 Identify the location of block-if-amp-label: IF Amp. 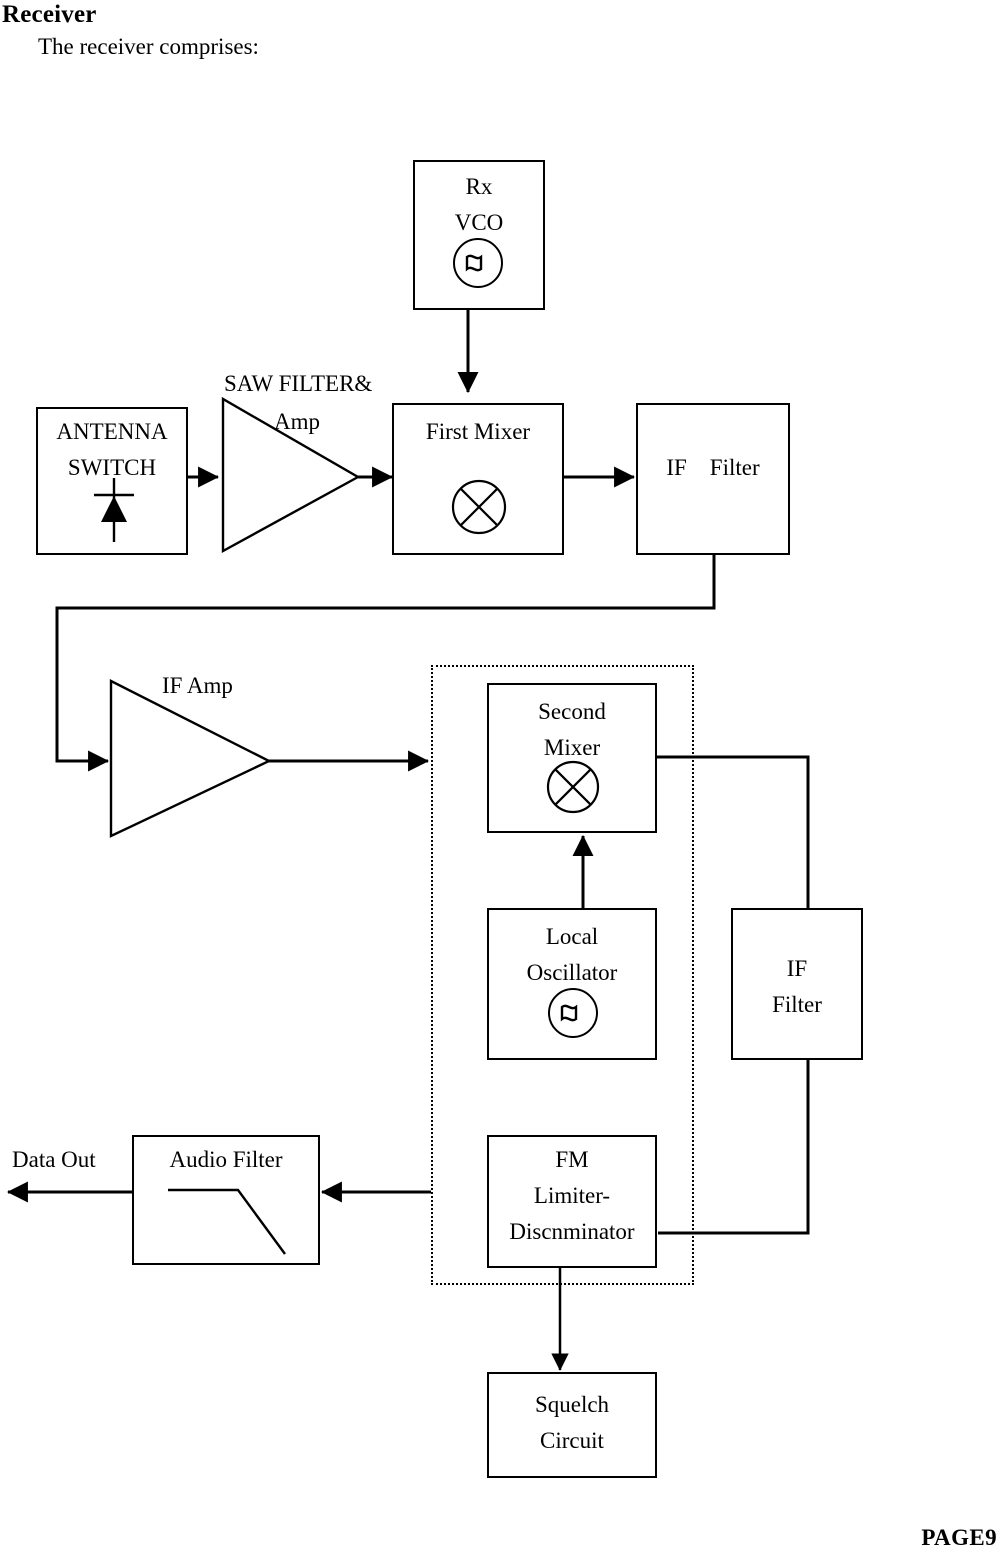
(197, 685).